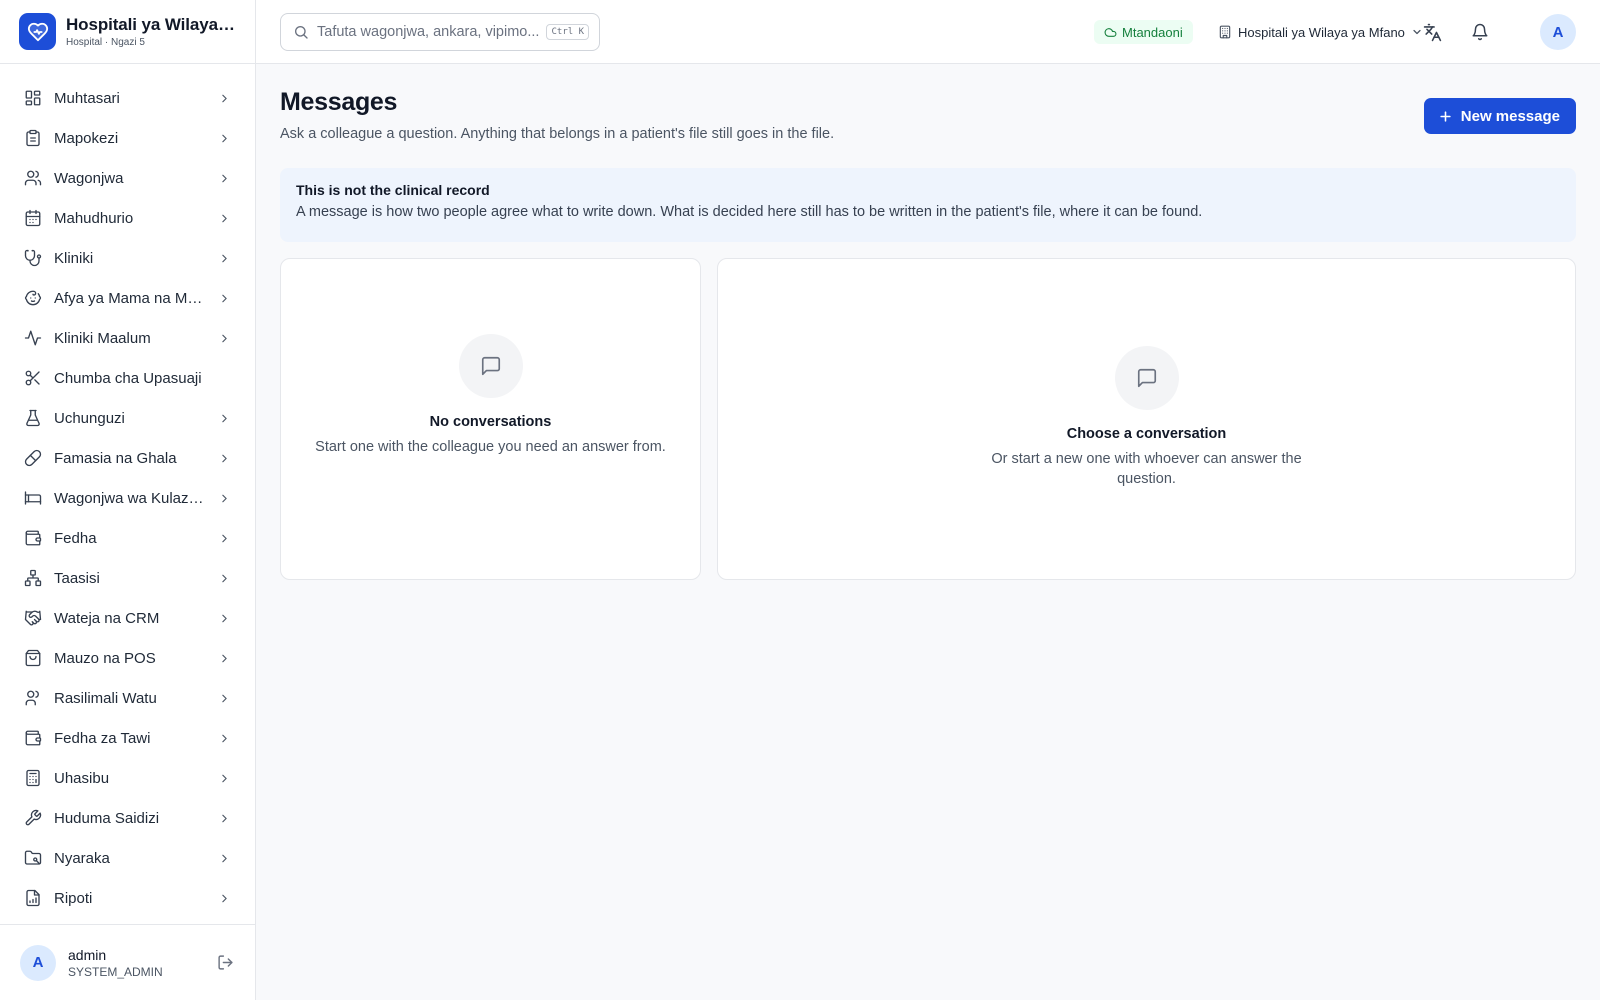 The image size is (1600, 1000). What do you see at coordinates (115, 971) in the screenshot?
I see `user-role: SYSTEM_ADMIN` at bounding box center [115, 971].